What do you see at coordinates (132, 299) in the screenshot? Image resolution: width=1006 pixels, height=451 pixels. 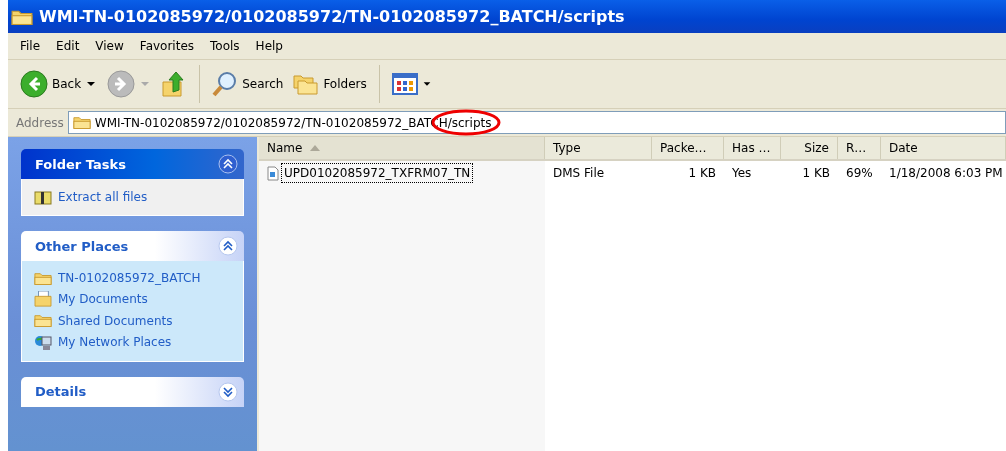 I see `task-link: My Documents` at bounding box center [132, 299].